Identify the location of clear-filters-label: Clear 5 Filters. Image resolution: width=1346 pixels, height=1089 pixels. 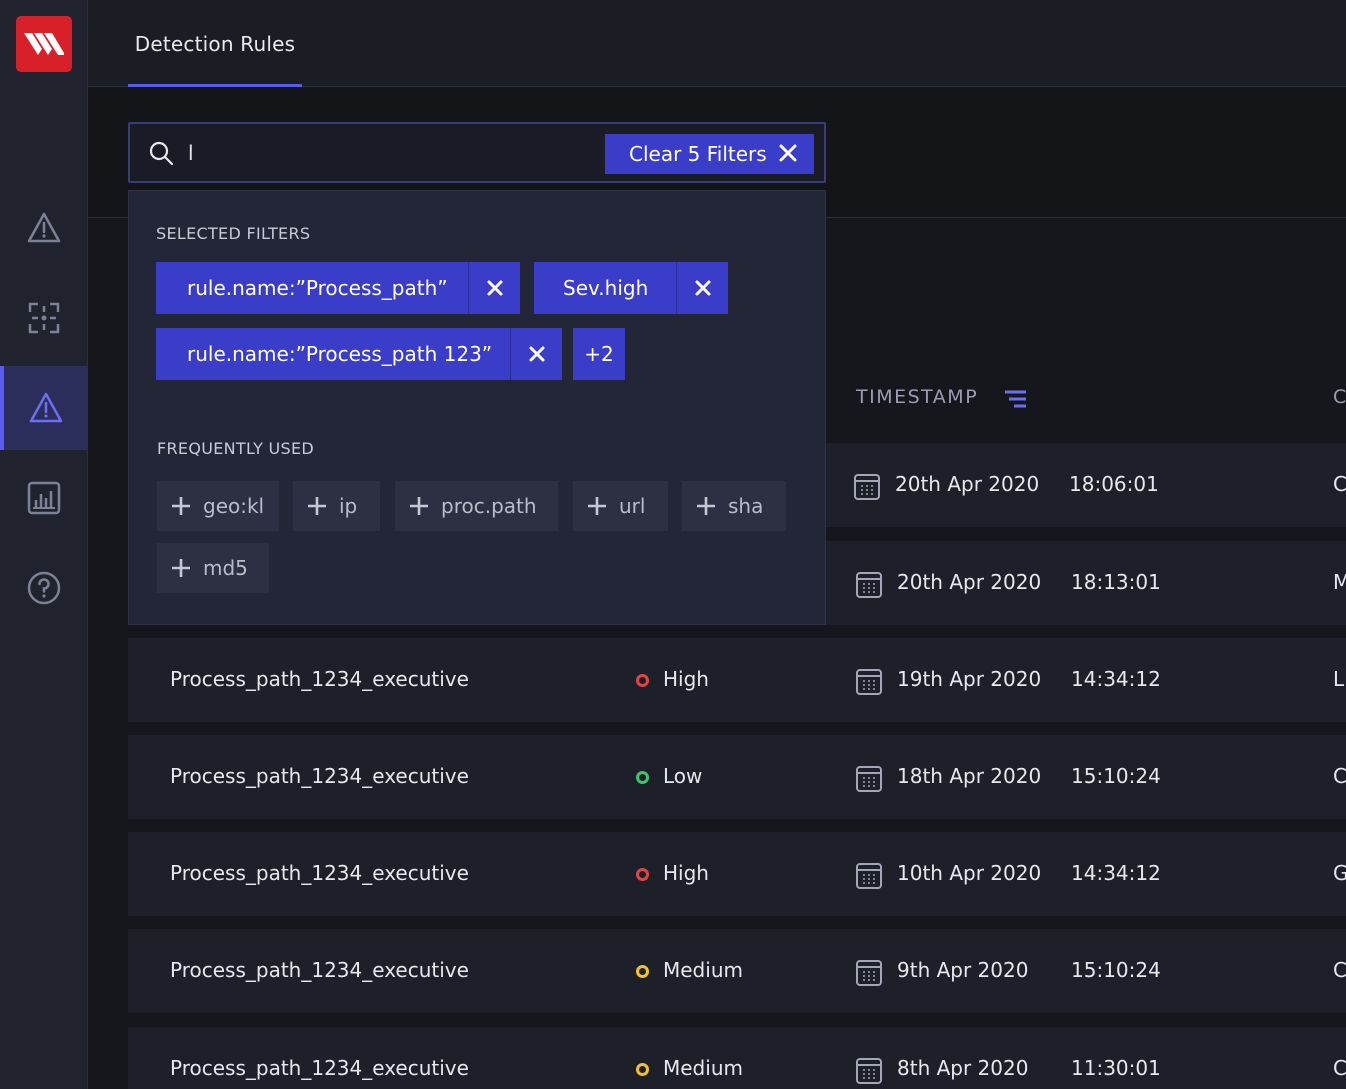
(698, 154).